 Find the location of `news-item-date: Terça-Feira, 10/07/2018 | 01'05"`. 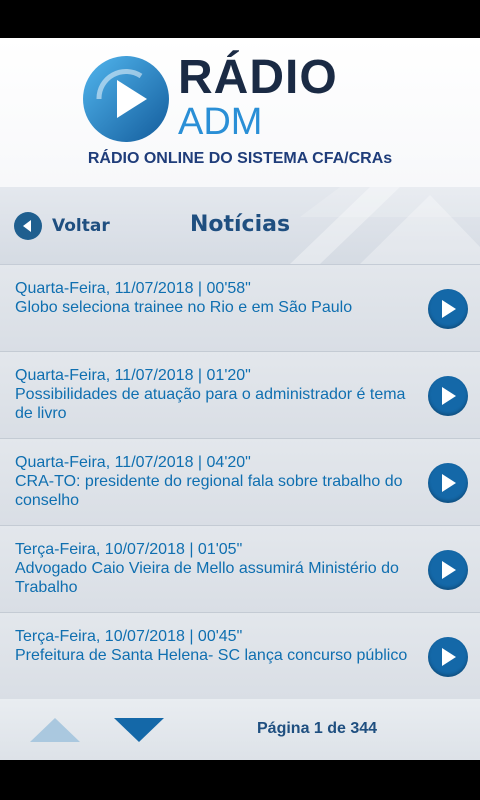

news-item-date: Terça-Feira, 10/07/2018 | 01'05" is located at coordinates (129, 549).